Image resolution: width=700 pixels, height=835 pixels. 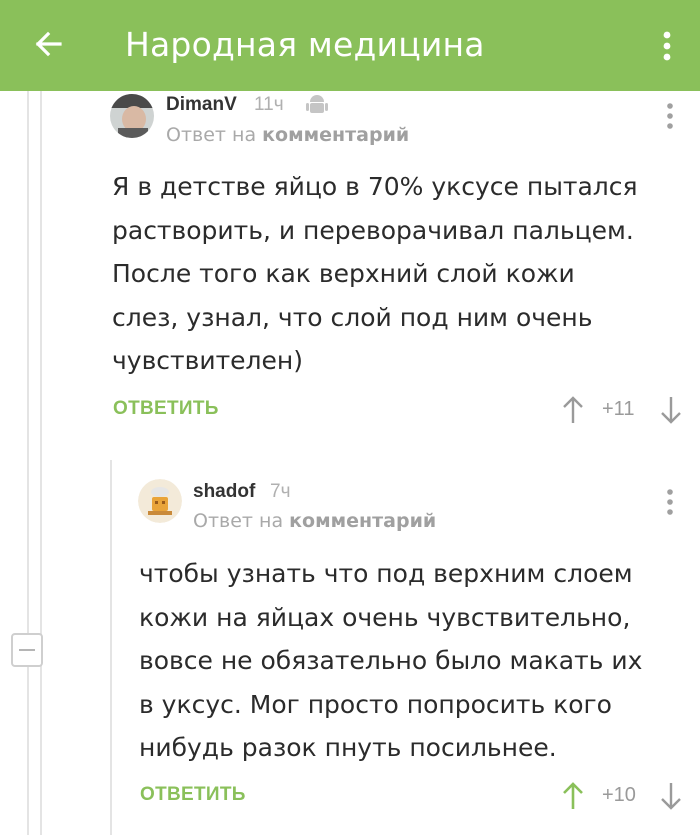 I want to click on avatar, so click(x=160, y=501).